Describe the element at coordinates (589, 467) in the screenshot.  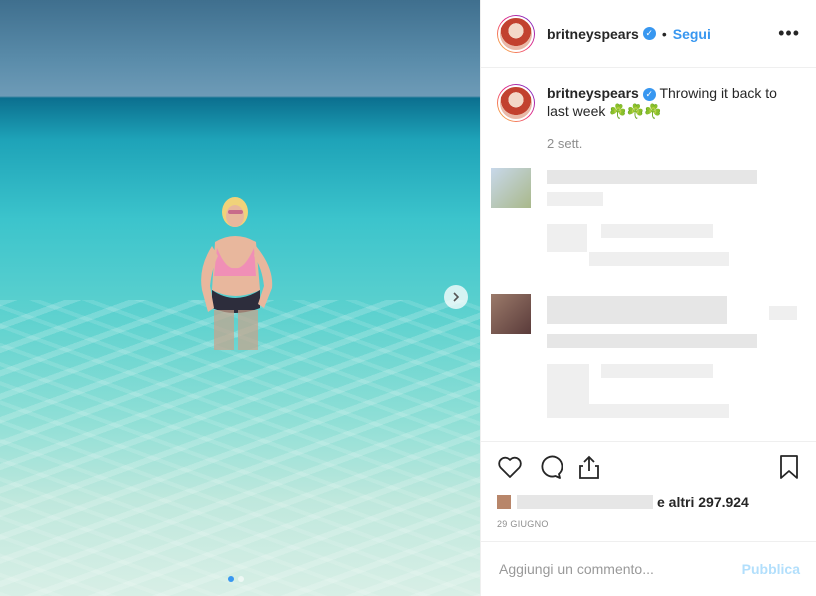
I see `share-icon` at that location.